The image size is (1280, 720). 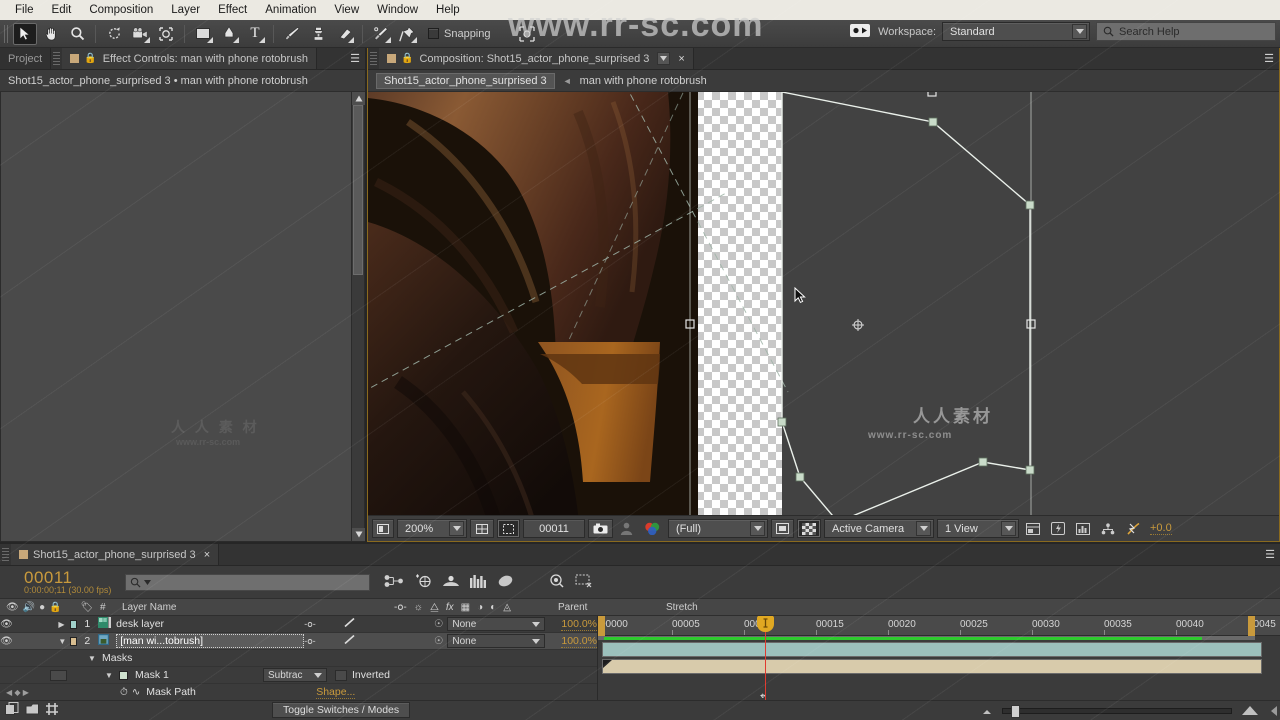 I want to click on menu-item-view: View, so click(x=346, y=10).